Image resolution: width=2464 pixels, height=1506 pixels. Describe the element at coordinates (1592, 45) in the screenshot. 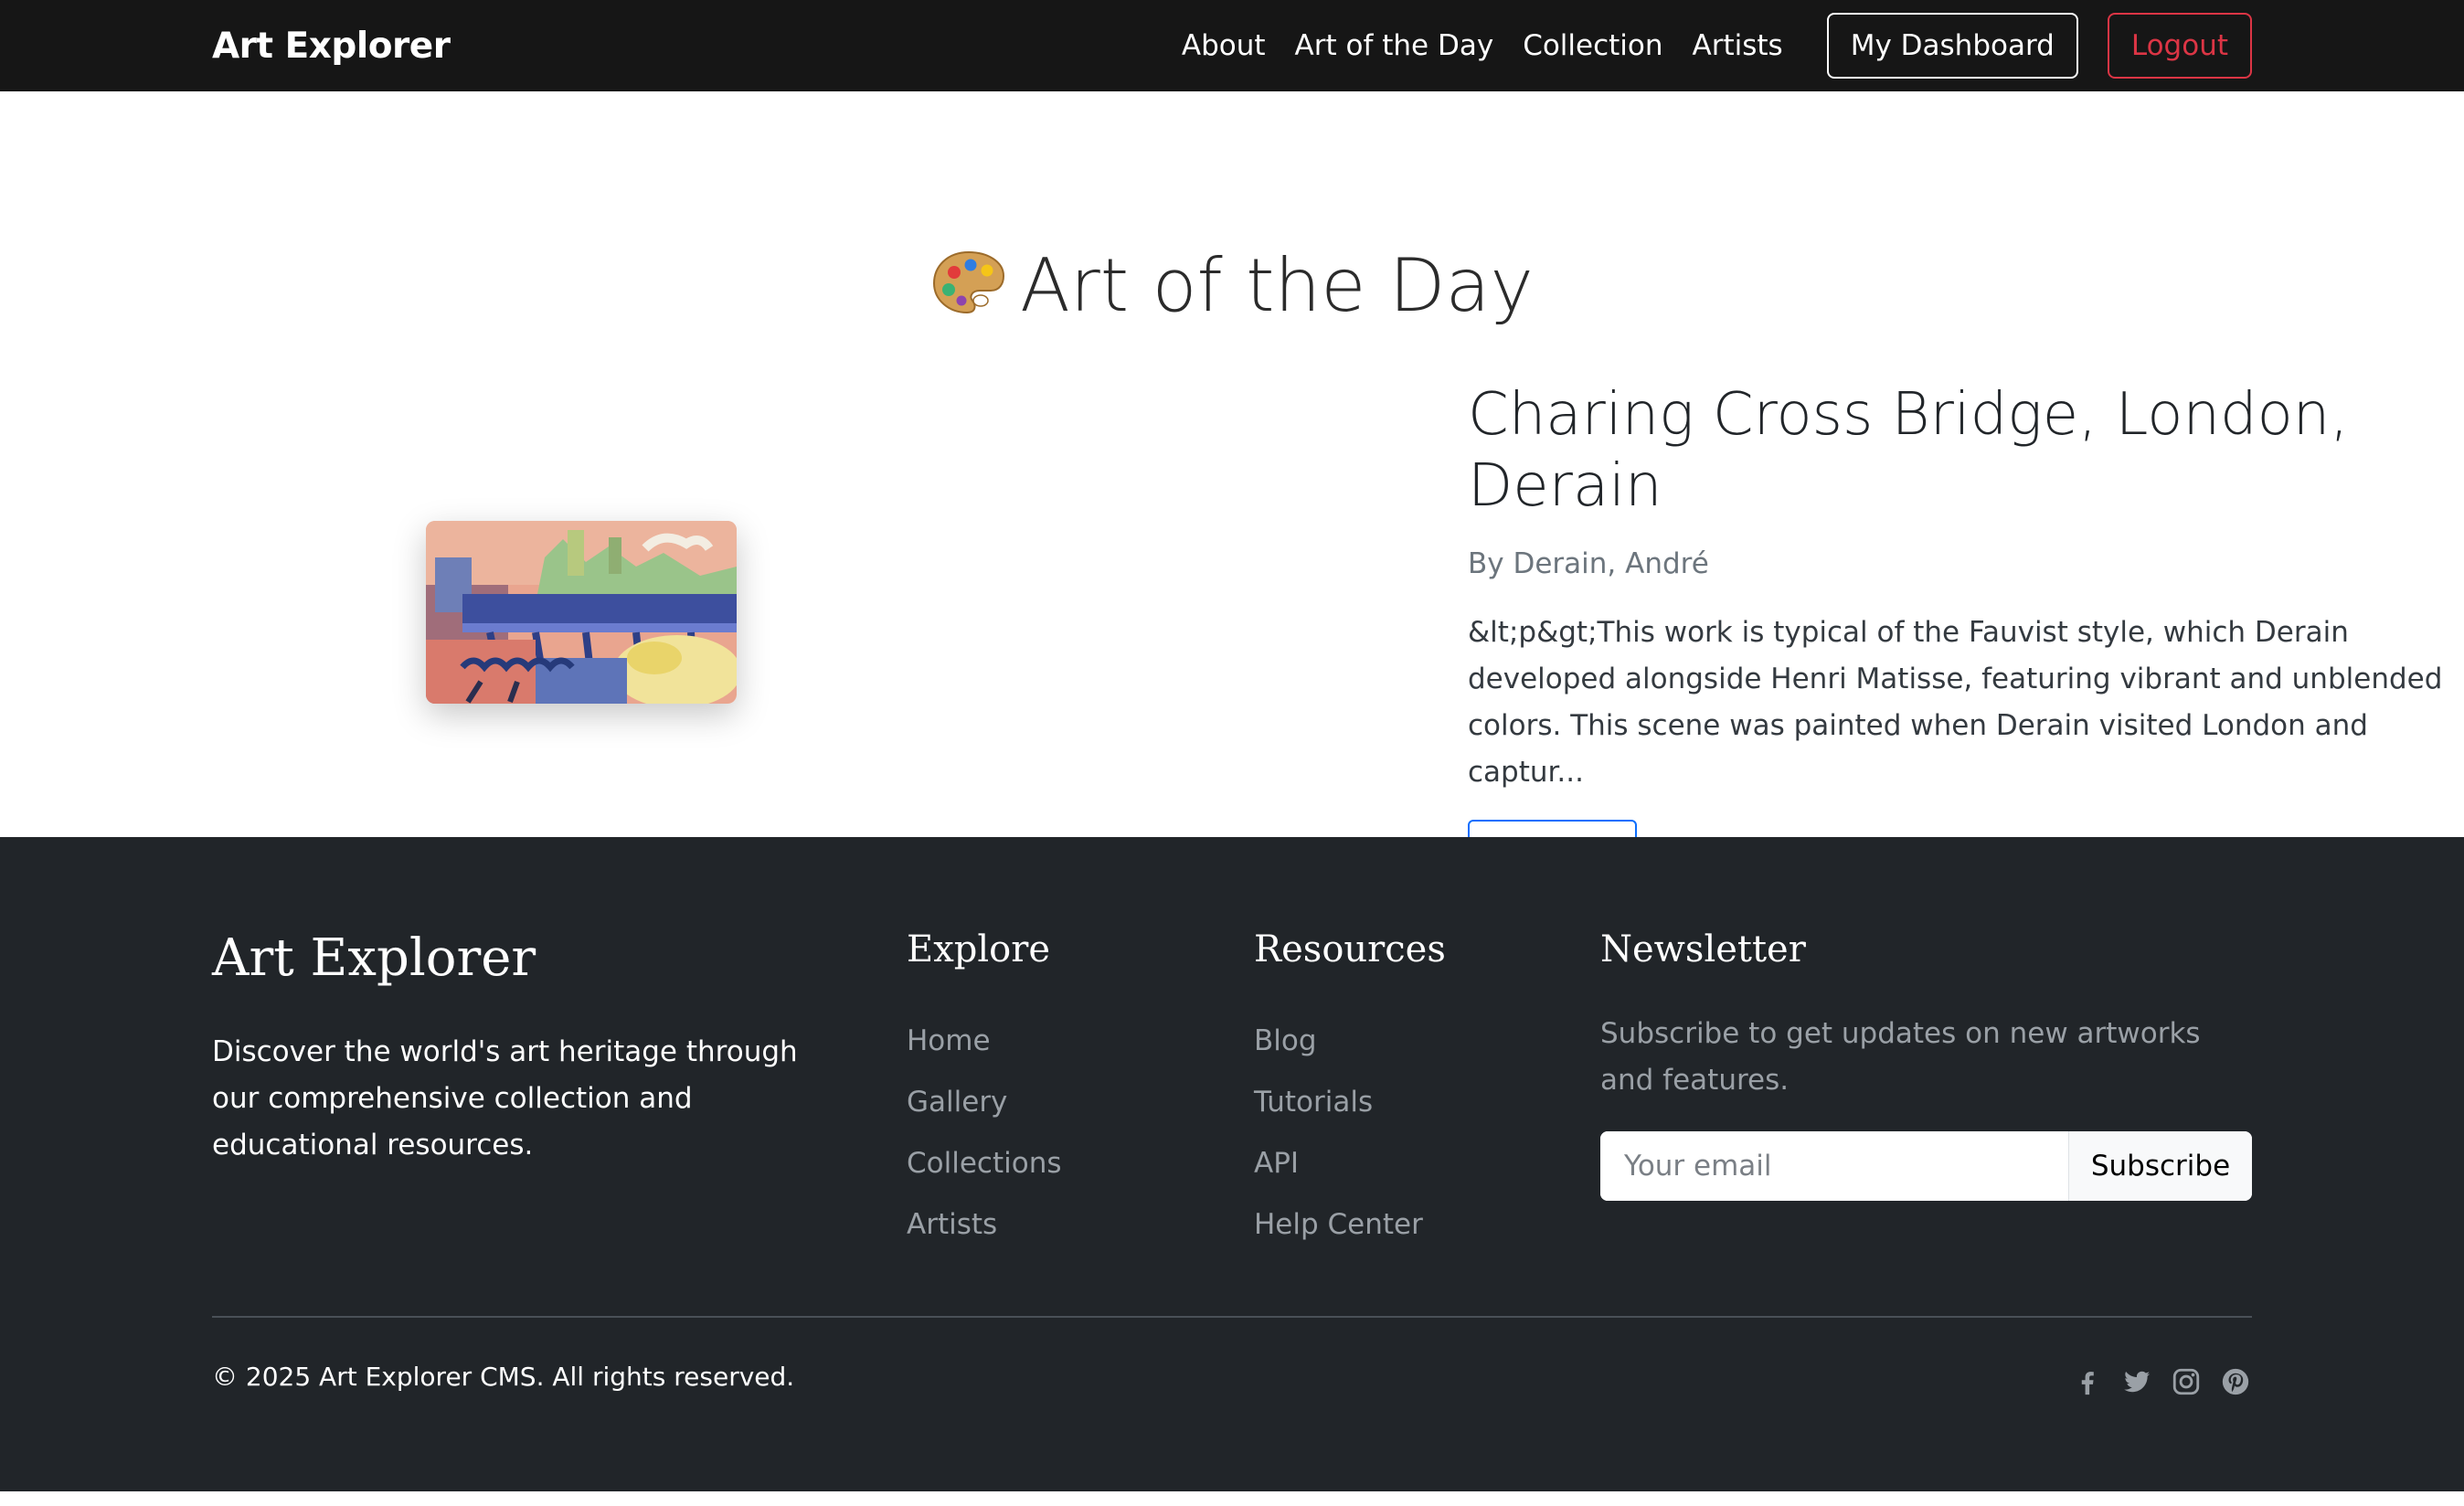

I see `nav-link-collection: Collection` at that location.